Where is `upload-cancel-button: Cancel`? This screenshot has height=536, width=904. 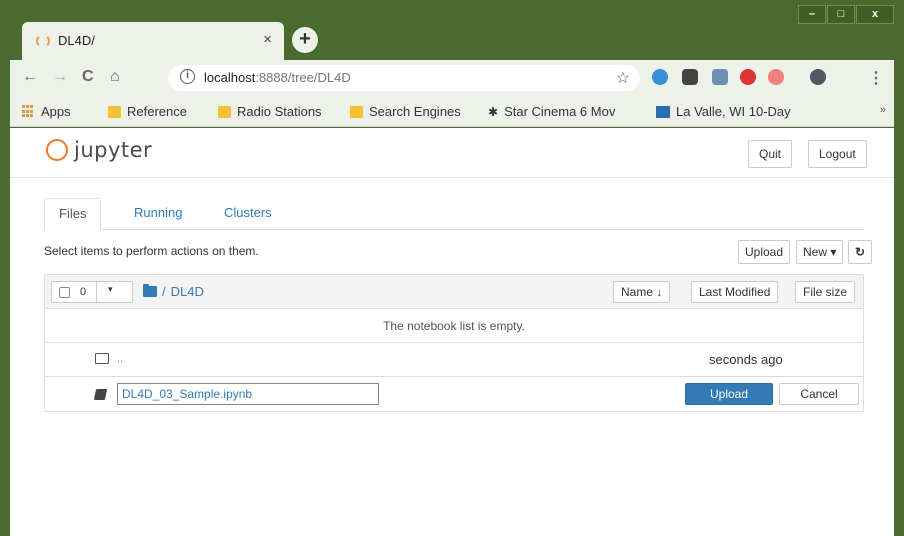 upload-cancel-button: Cancel is located at coordinates (819, 394).